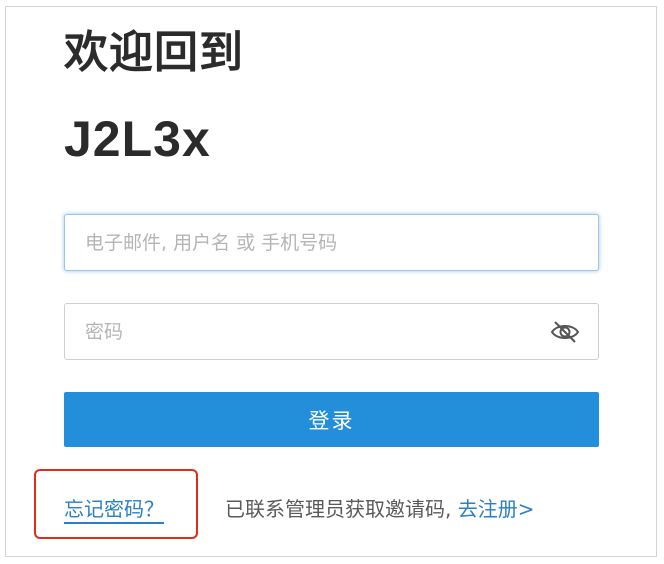 This screenshot has height=564, width=664. I want to click on forgot-password-link: 忘记密码？, so click(114, 509).